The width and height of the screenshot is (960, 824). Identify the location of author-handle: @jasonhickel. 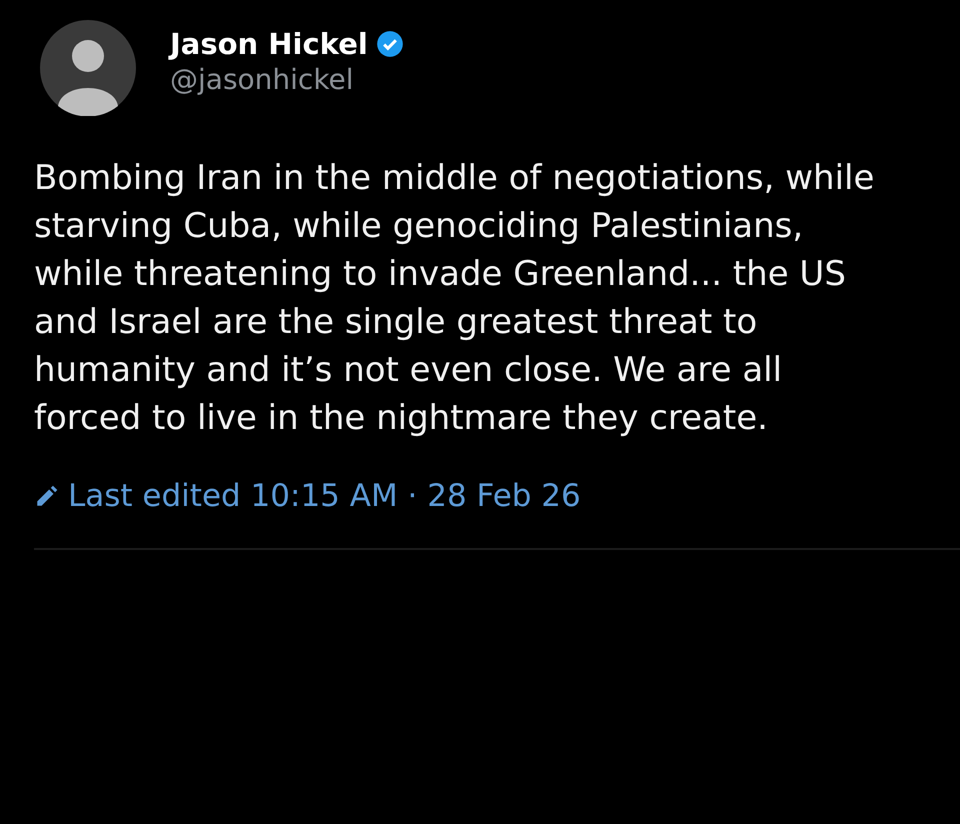
(287, 79).